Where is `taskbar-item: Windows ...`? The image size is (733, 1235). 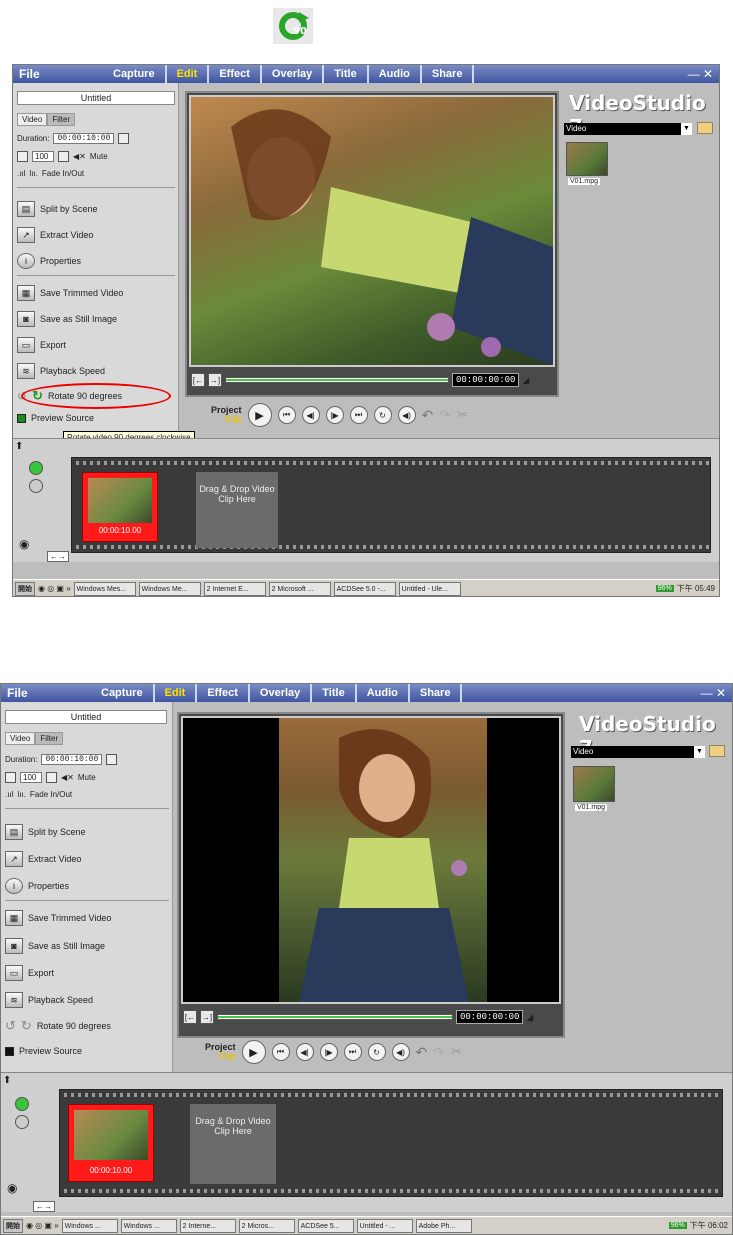
taskbar-item: Windows ... is located at coordinates (148, 1225).